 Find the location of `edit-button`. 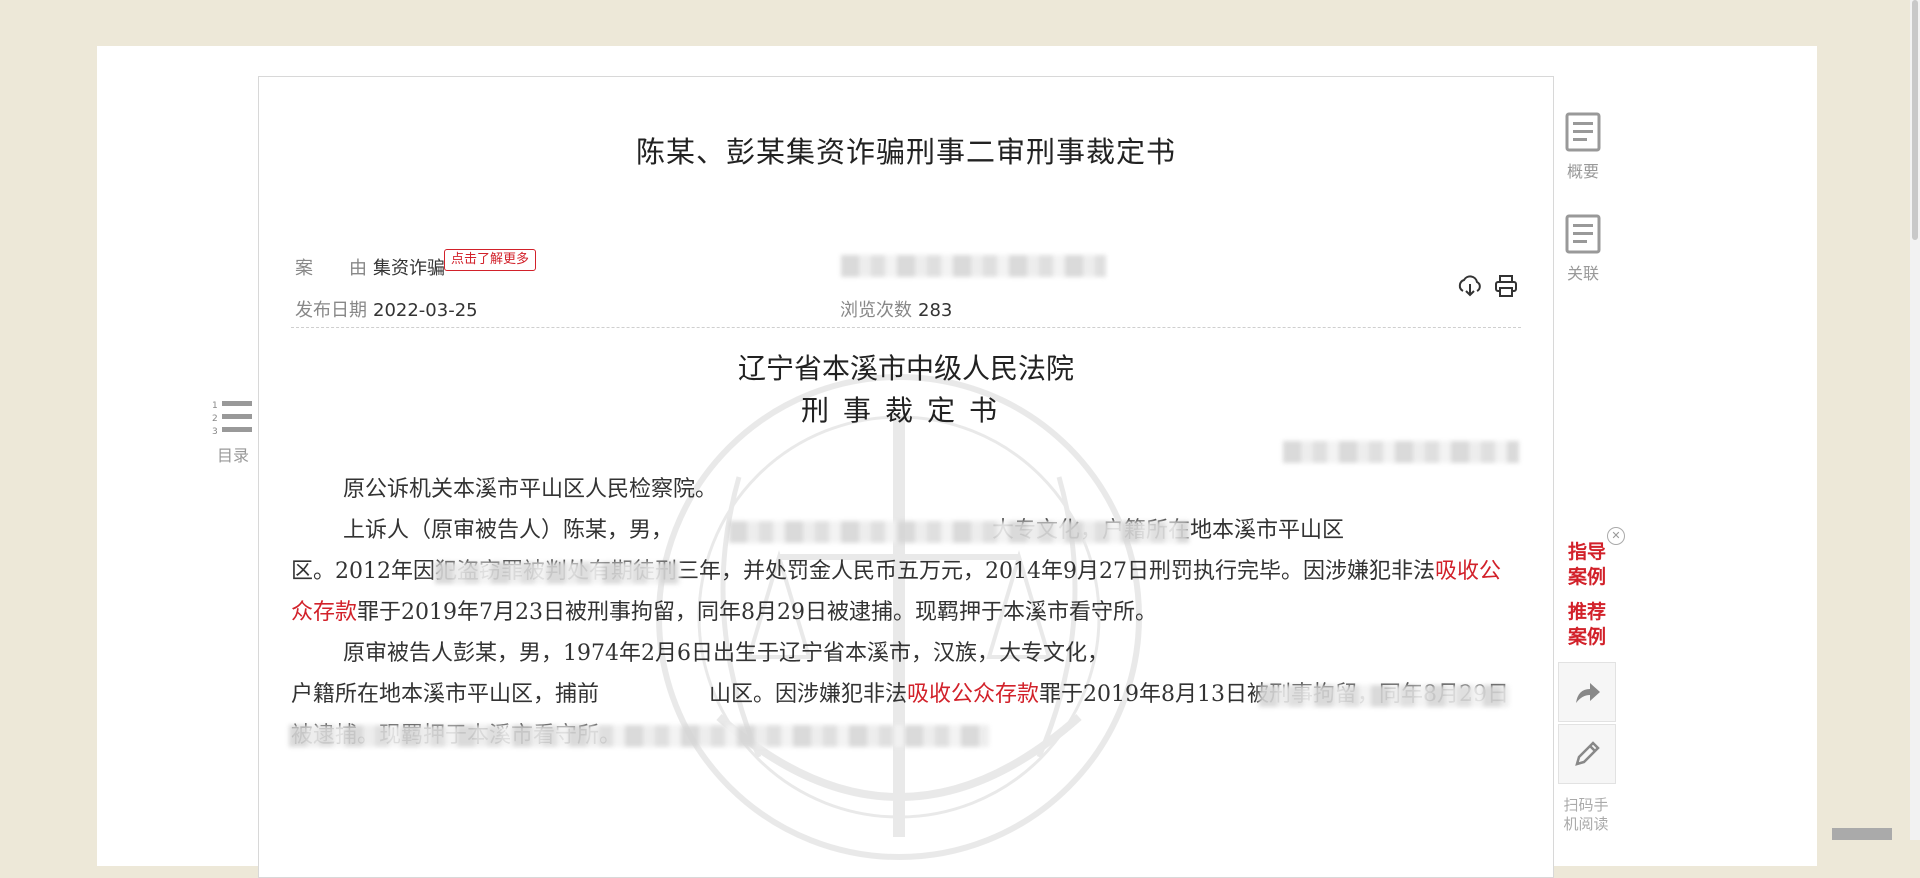

edit-button is located at coordinates (1587, 754).